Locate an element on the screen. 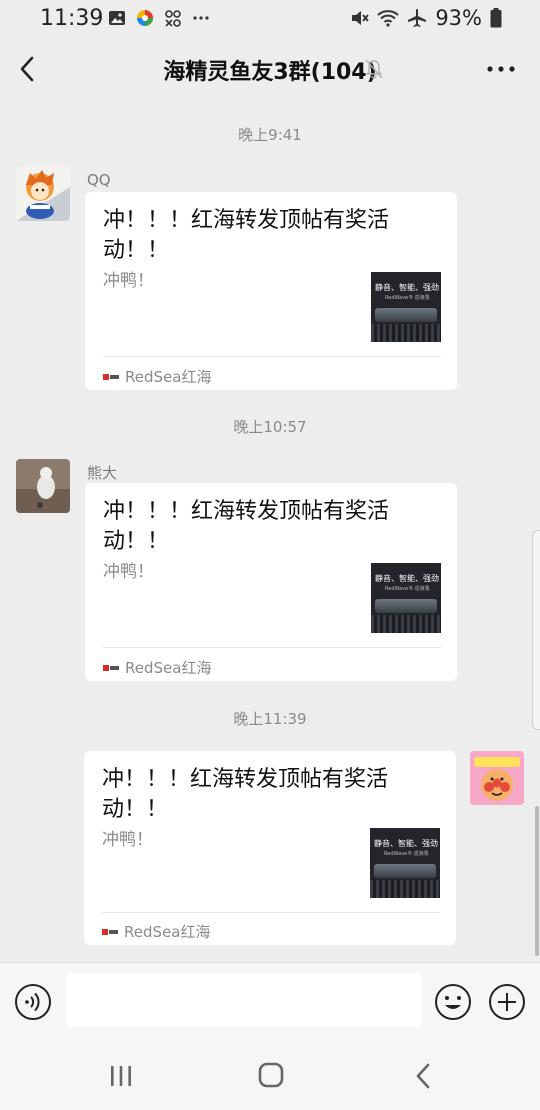 This screenshot has width=540, height=1110. avatar-self is located at coordinates (497, 778).